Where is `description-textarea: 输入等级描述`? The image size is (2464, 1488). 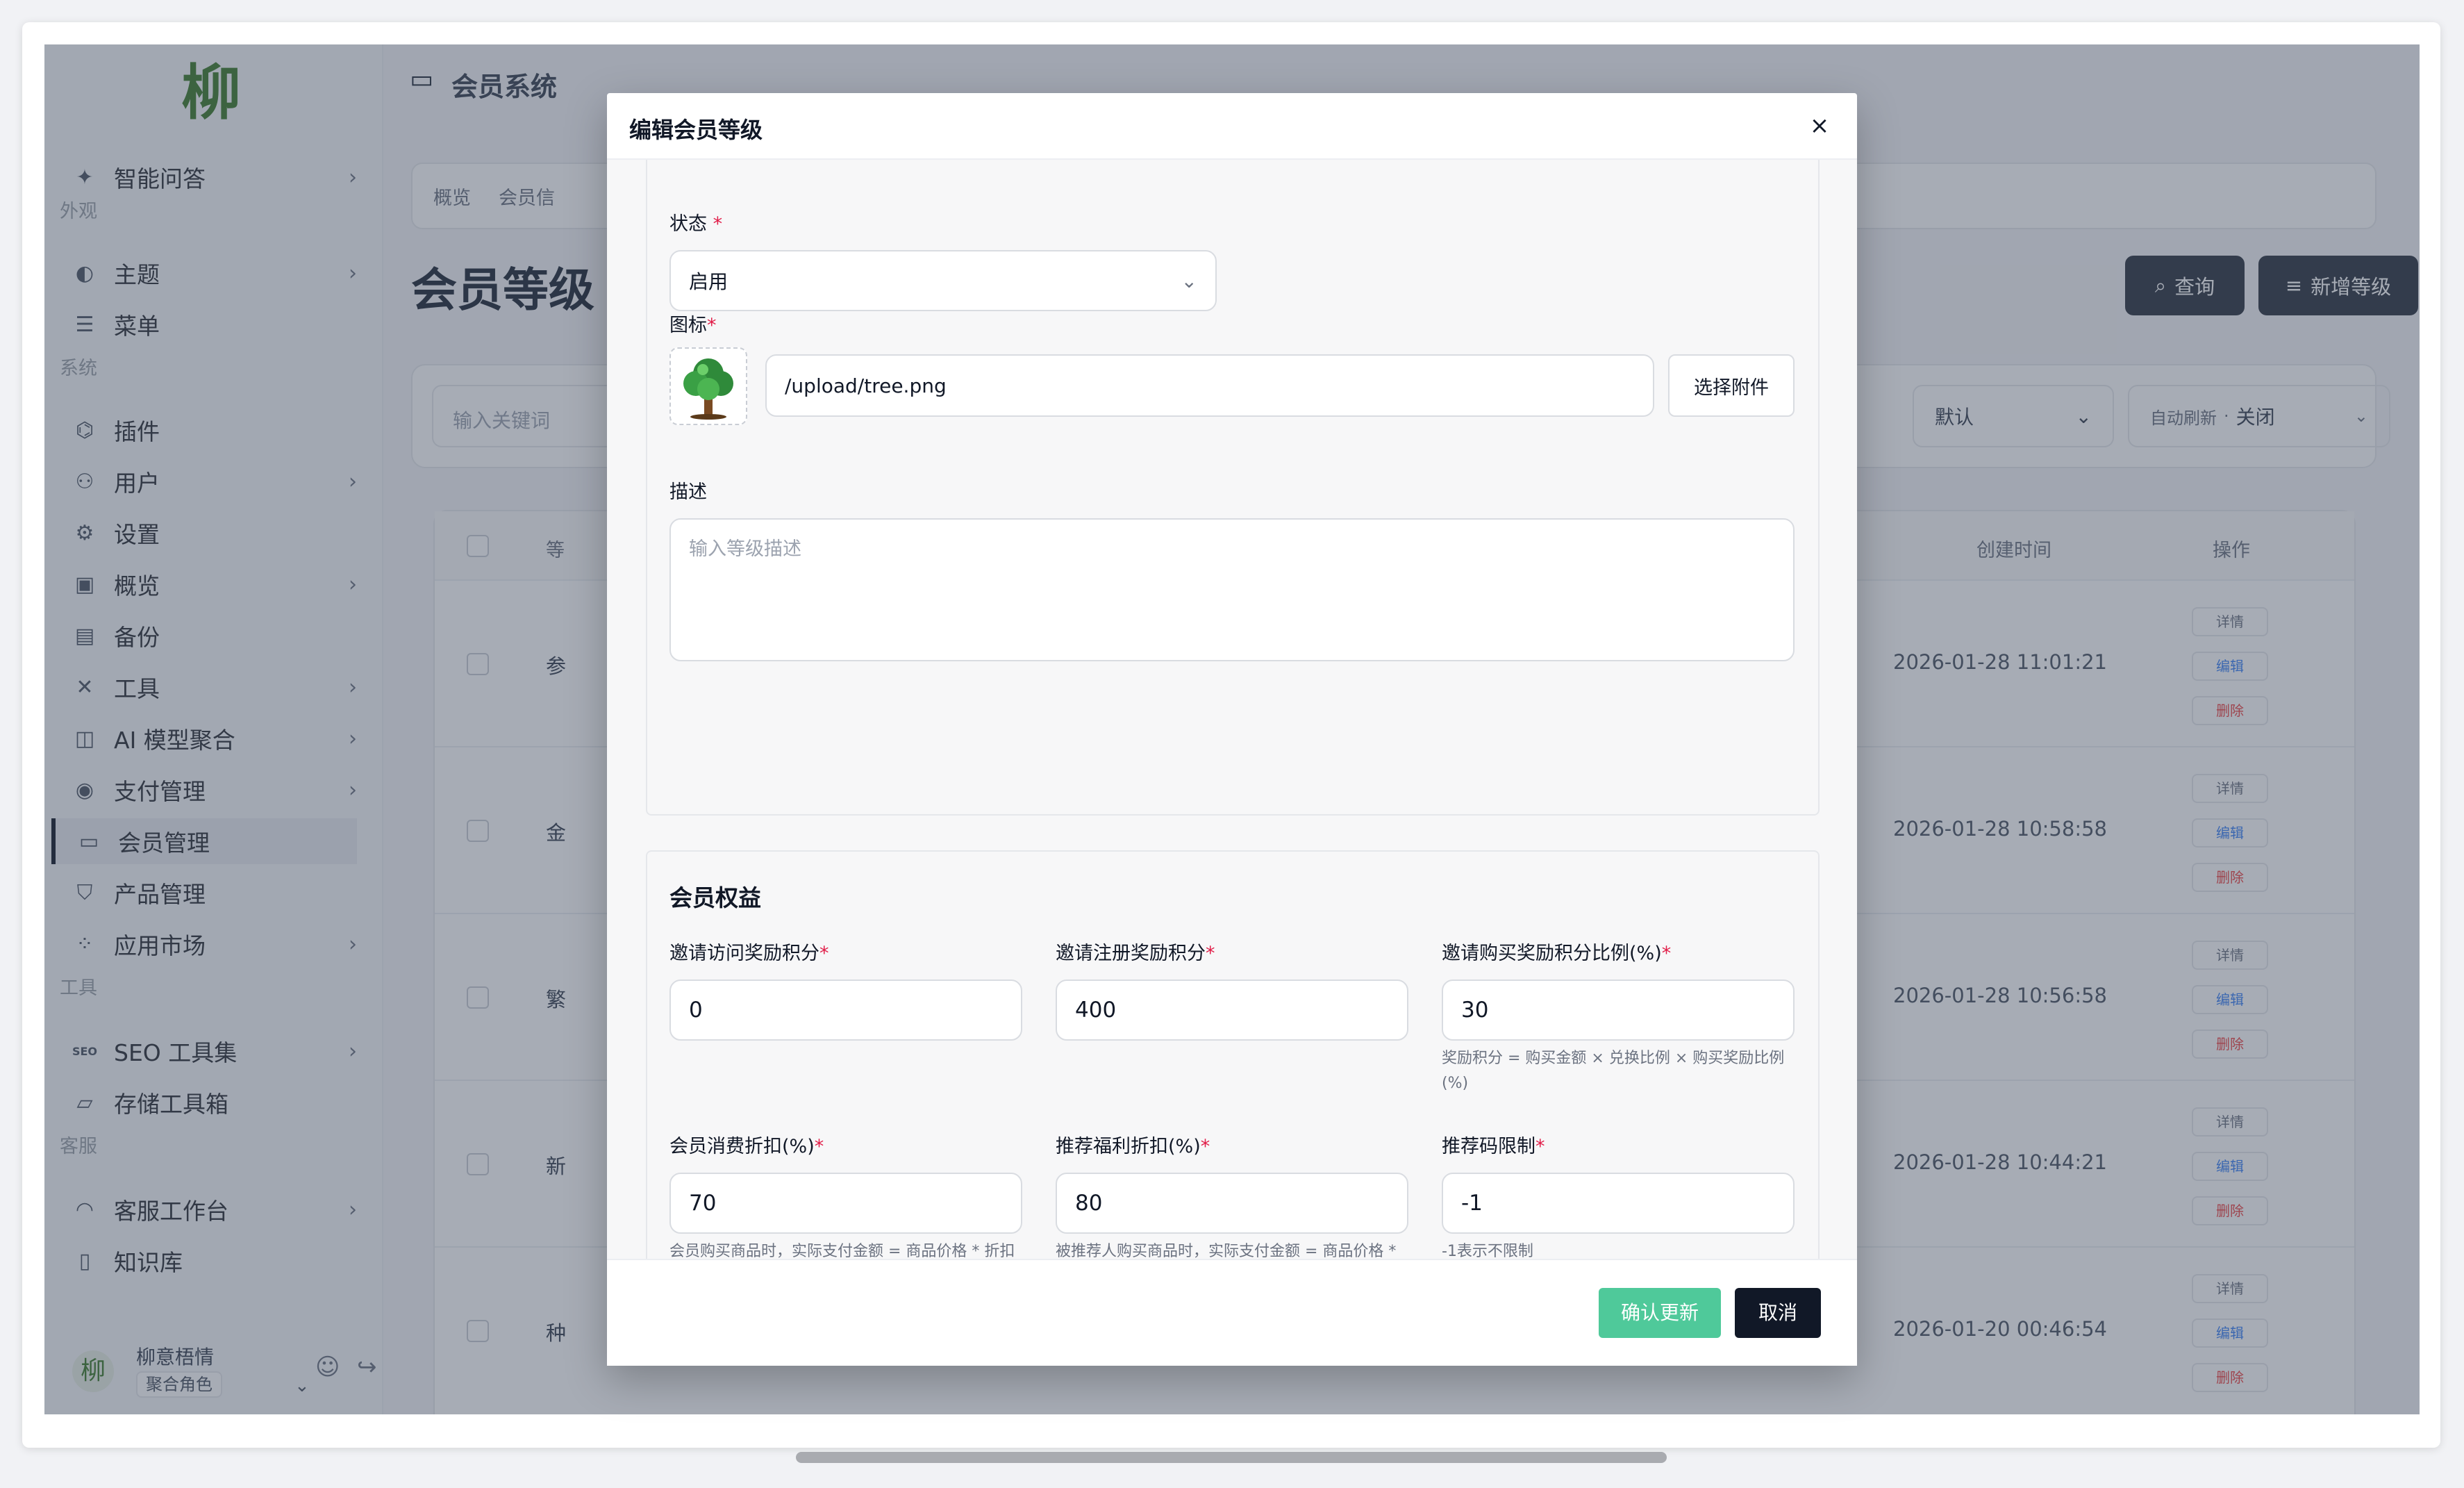 description-textarea: 输入等级描述 is located at coordinates (1232, 589).